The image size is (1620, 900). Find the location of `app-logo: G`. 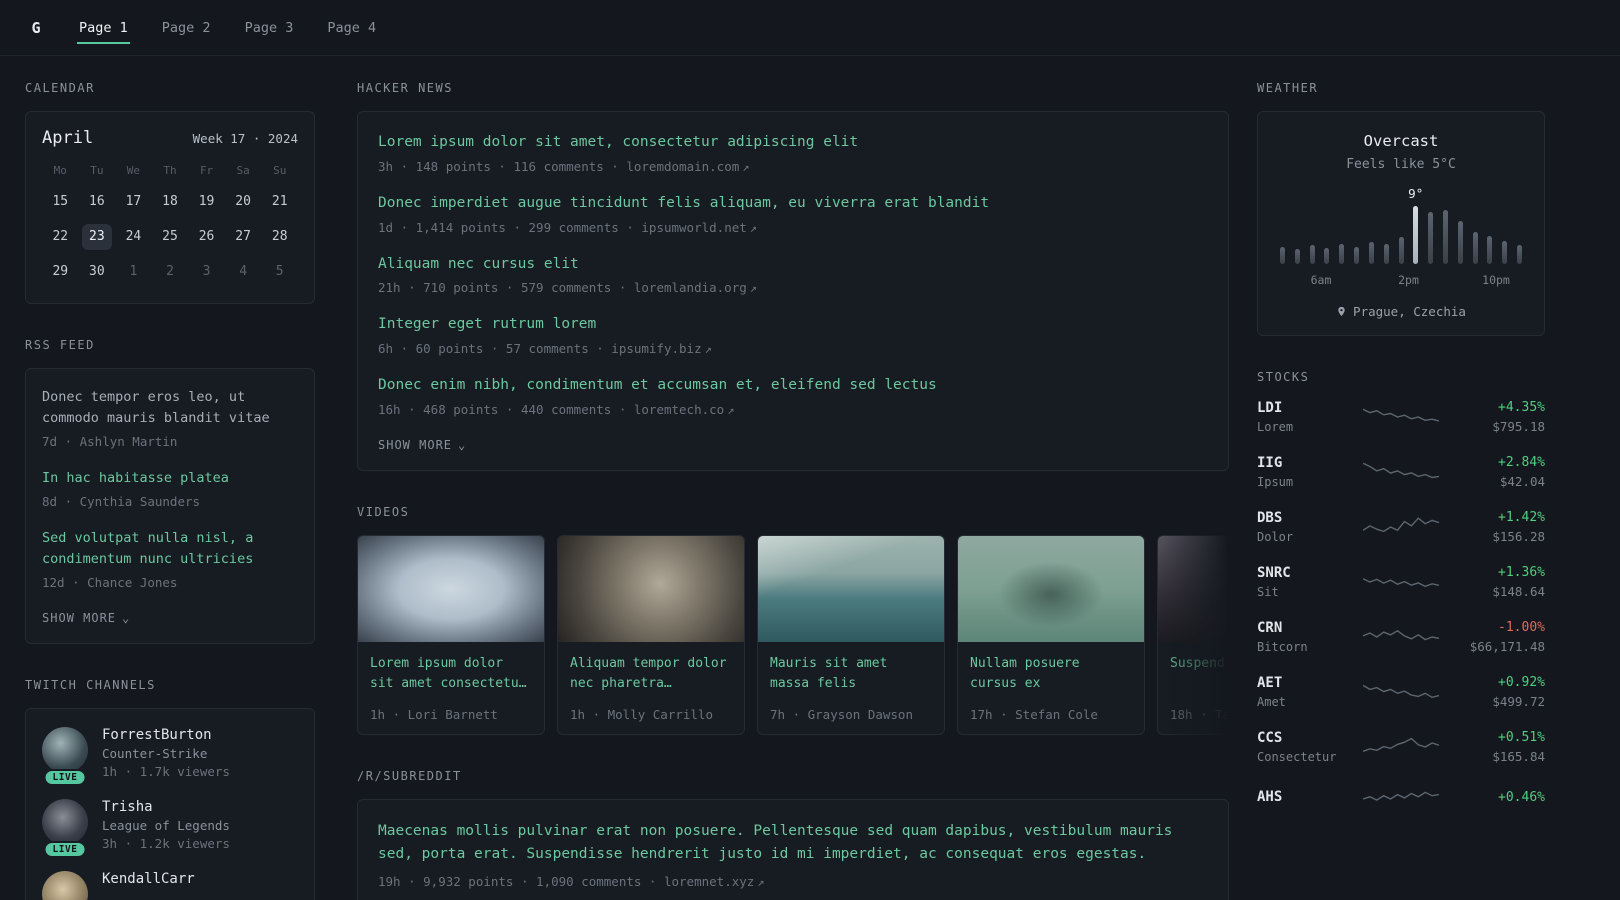

app-logo: G is located at coordinates (36, 27).